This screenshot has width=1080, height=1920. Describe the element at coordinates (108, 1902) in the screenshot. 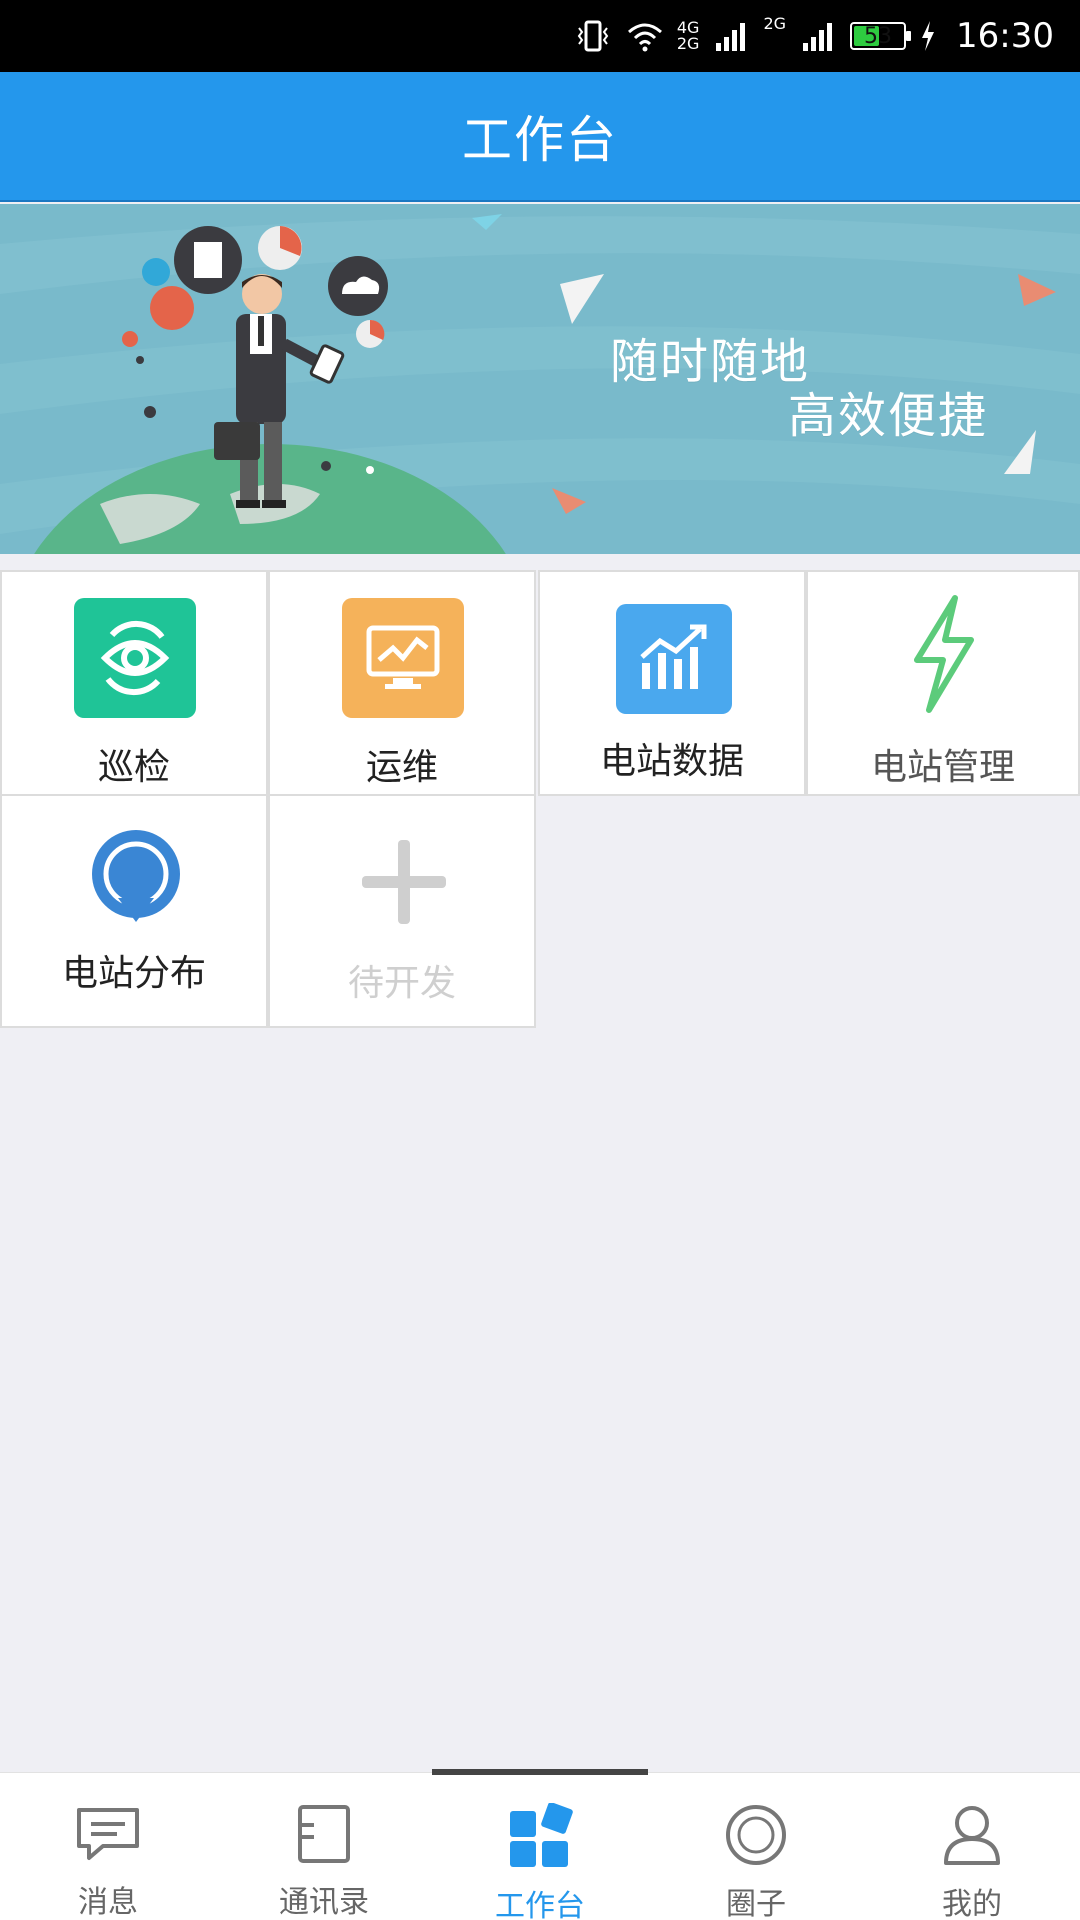

I see `tab-label: 消息` at that location.